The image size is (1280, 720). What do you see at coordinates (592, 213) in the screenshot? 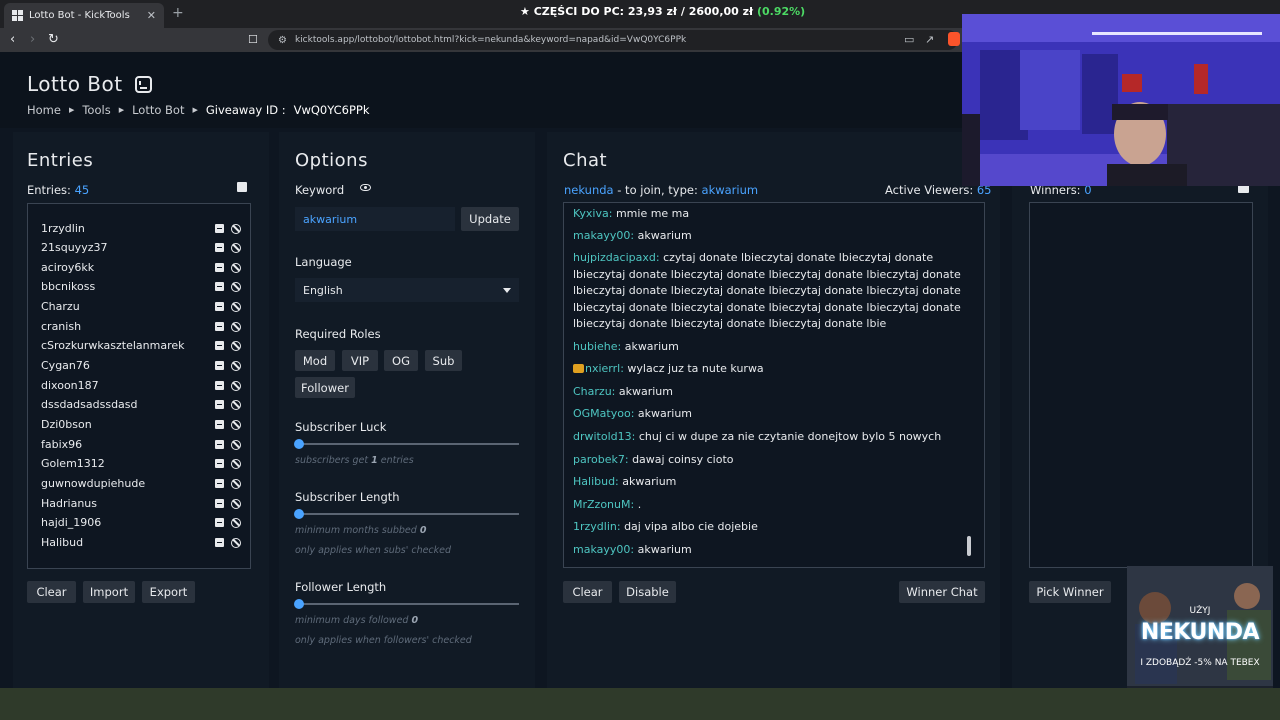
I see `chat-username: Kyxiva:` at bounding box center [592, 213].